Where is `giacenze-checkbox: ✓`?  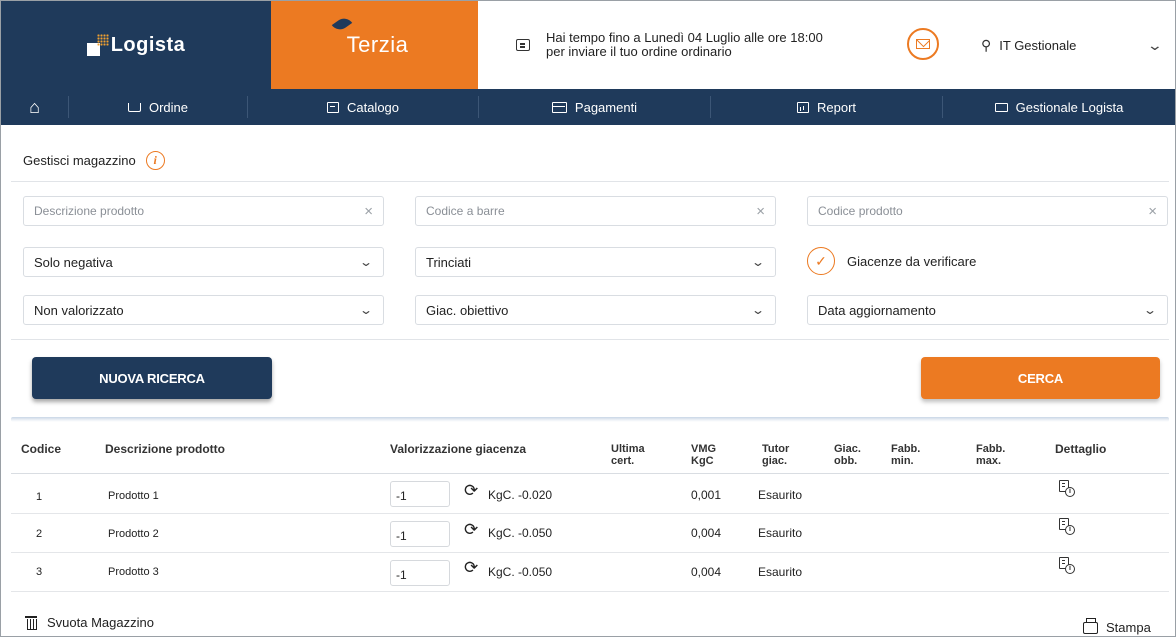
giacenze-checkbox: ✓ is located at coordinates (821, 261).